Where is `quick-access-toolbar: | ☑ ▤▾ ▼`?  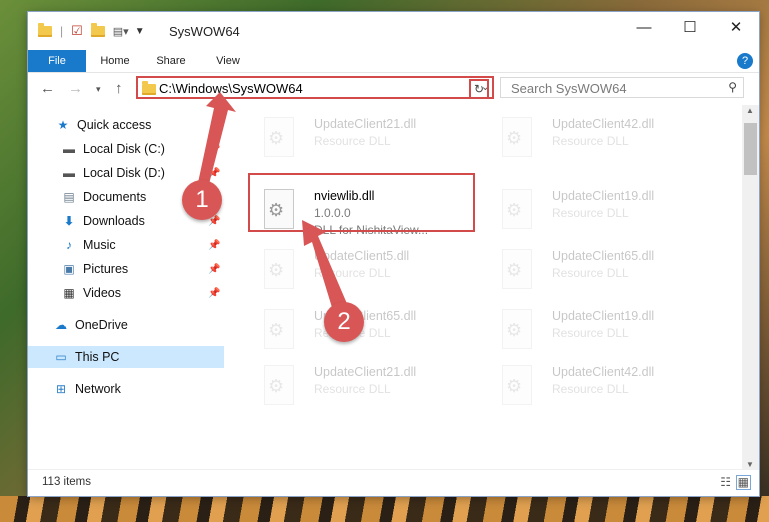
quick-access-toolbar: | ☑ ▤▾ ▼ is located at coordinates (91, 30).